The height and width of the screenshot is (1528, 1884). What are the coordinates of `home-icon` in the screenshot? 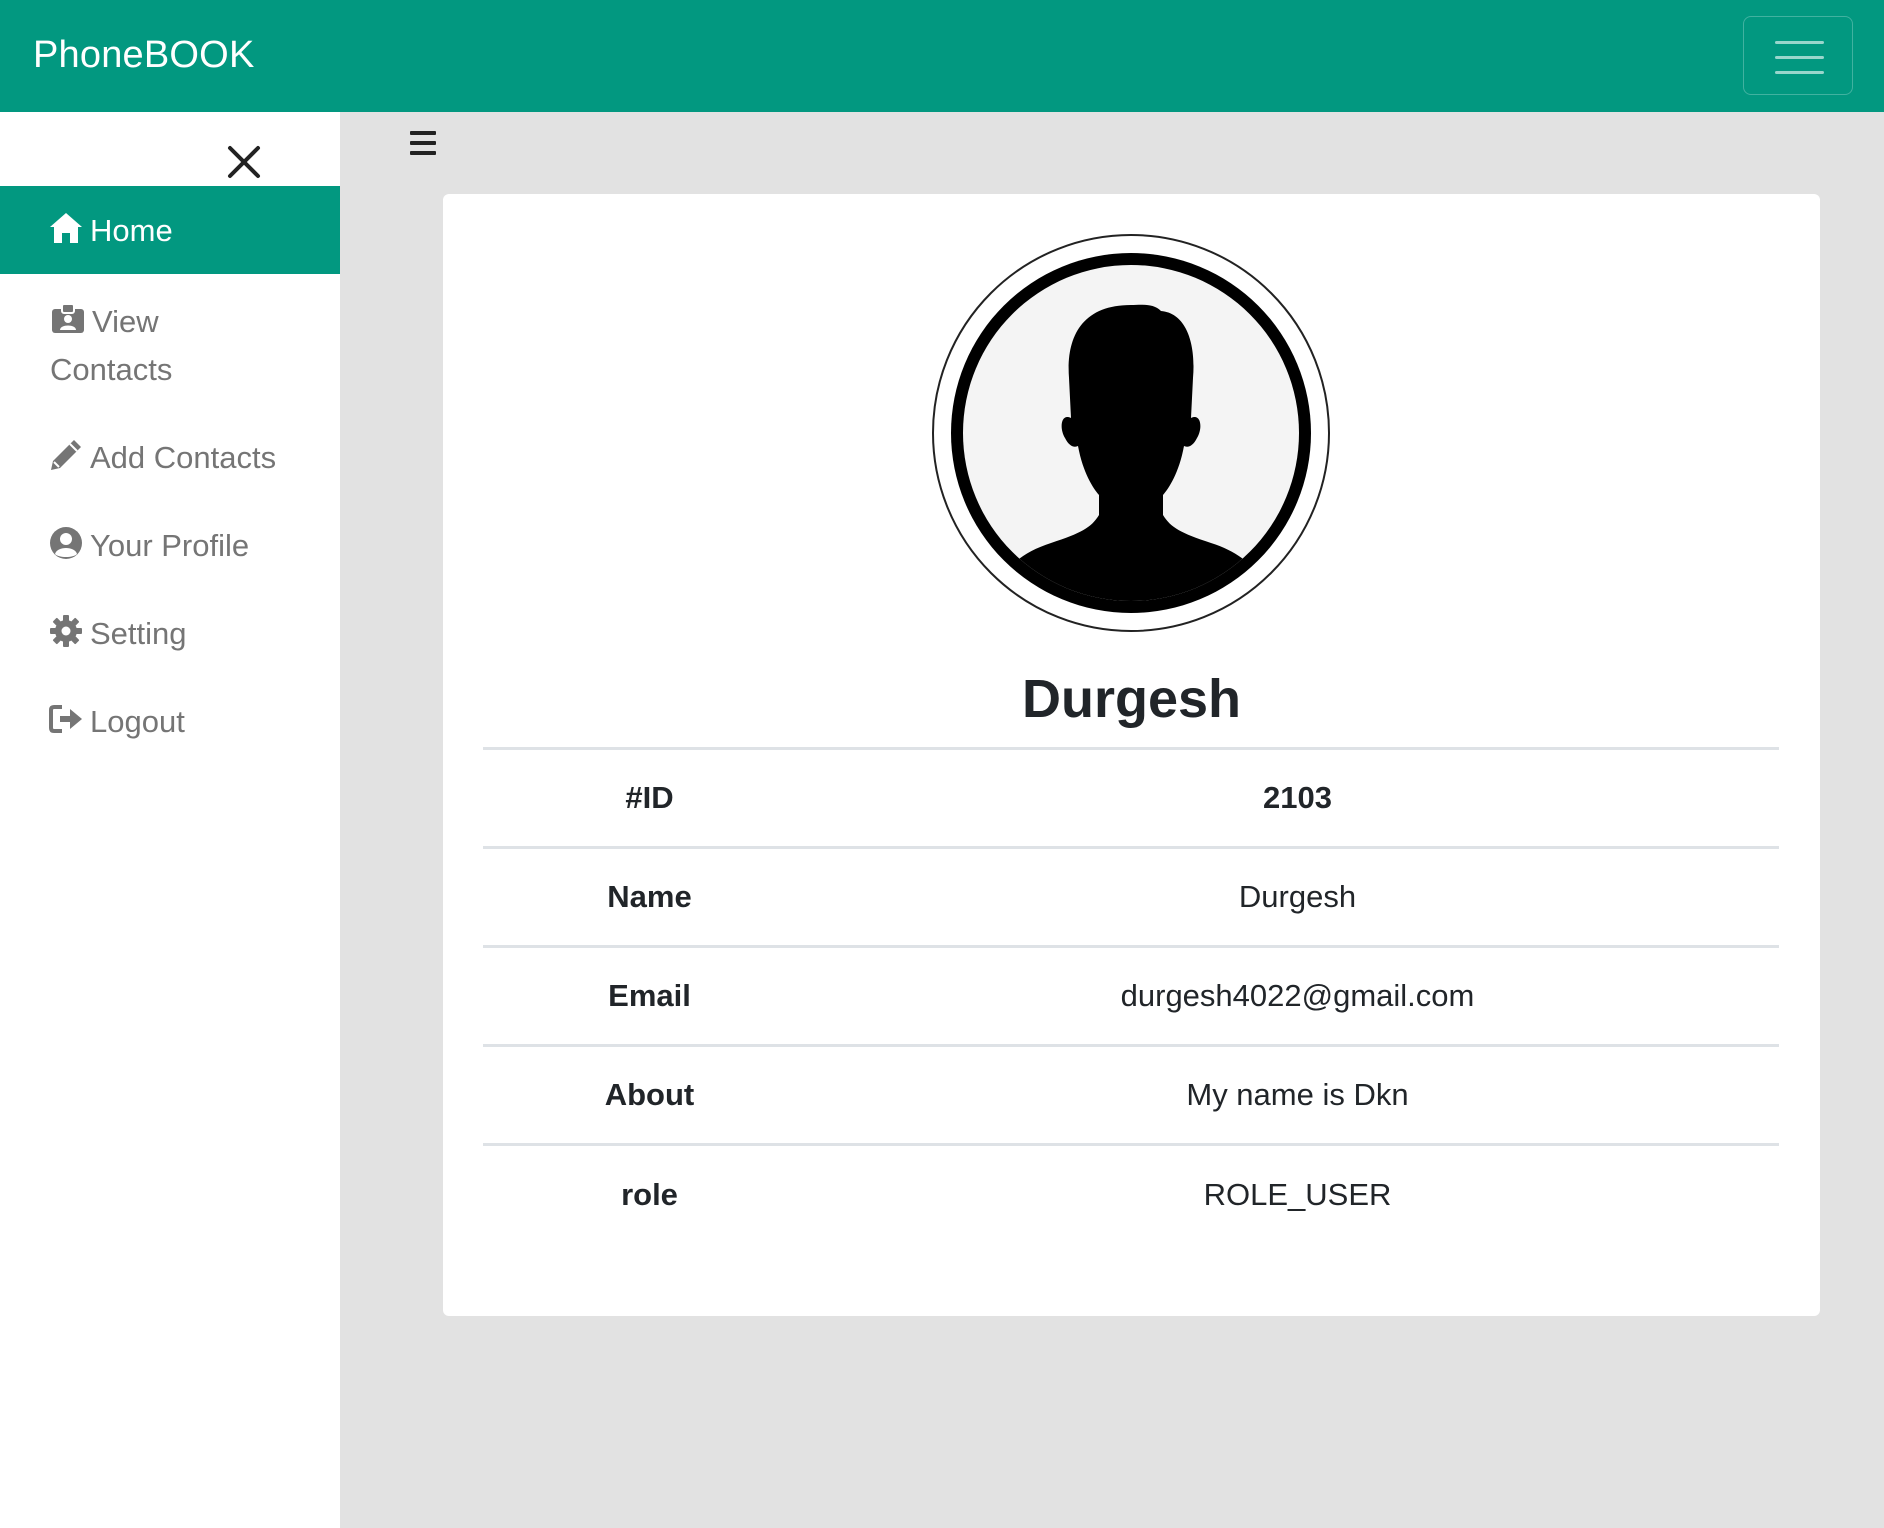 It's located at (66, 228).